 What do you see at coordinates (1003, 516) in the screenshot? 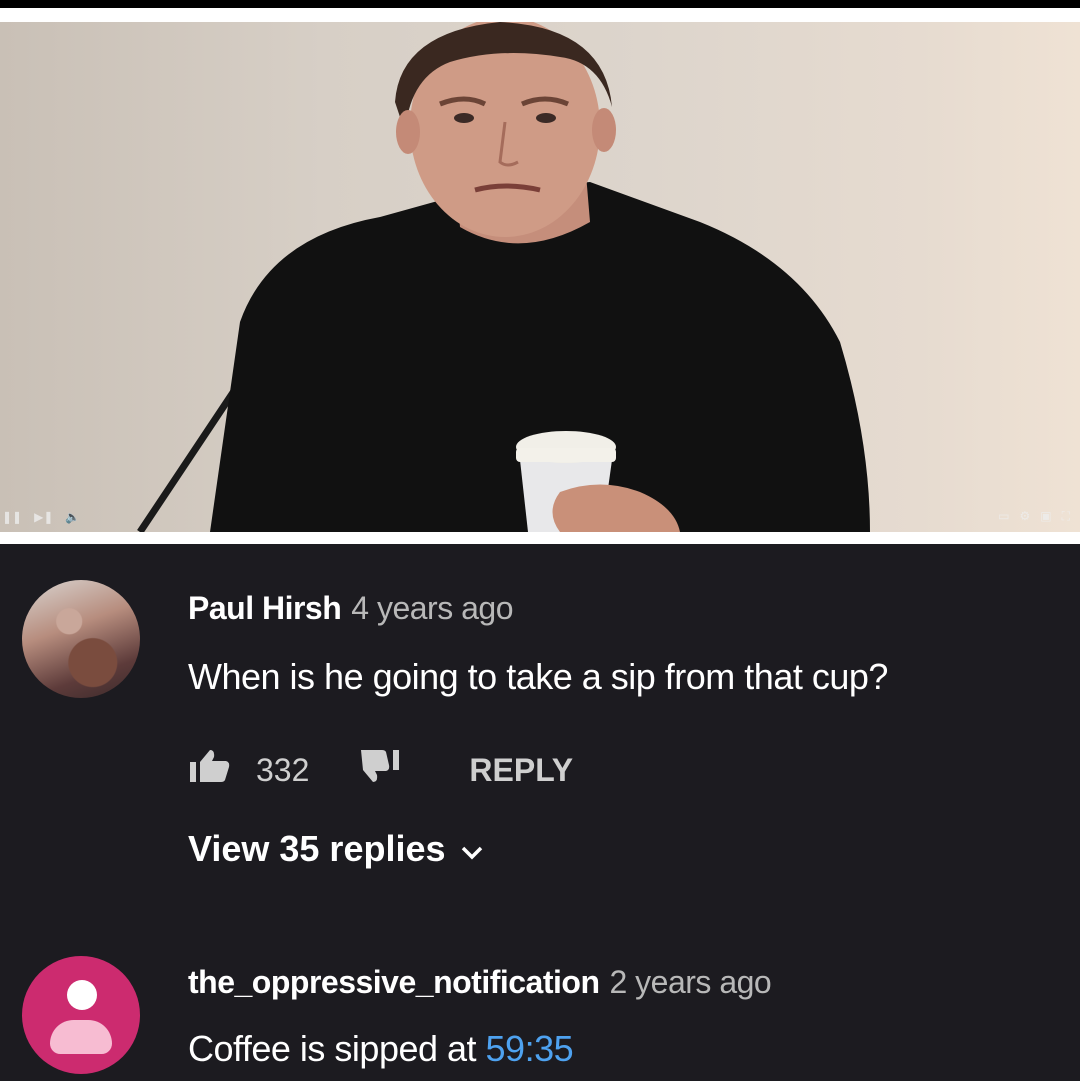
I see `captions-icon: ▭` at bounding box center [1003, 516].